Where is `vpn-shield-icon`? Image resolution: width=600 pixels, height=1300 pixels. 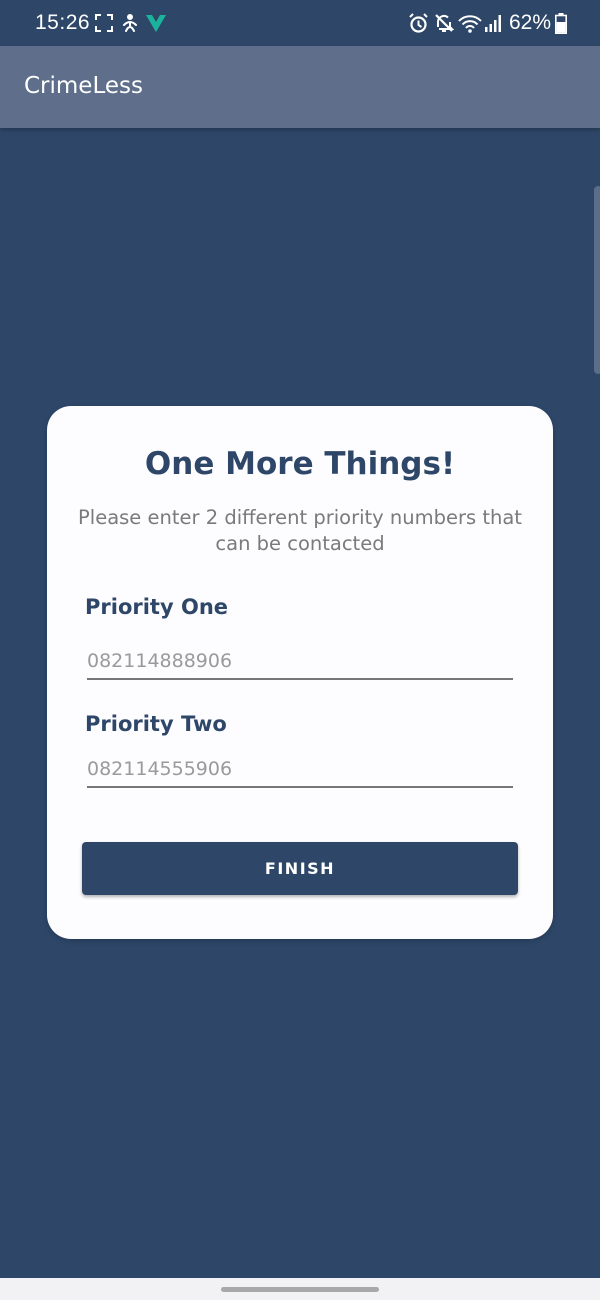 vpn-shield-icon is located at coordinates (156, 23).